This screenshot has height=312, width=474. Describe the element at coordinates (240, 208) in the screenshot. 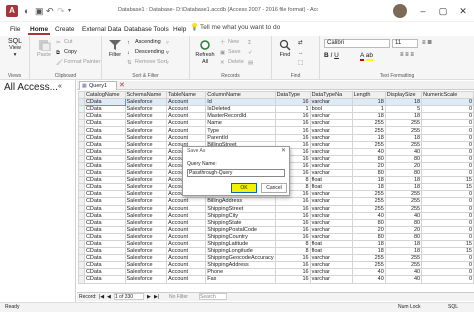

I see `table-cell: ShippingStreet` at that location.